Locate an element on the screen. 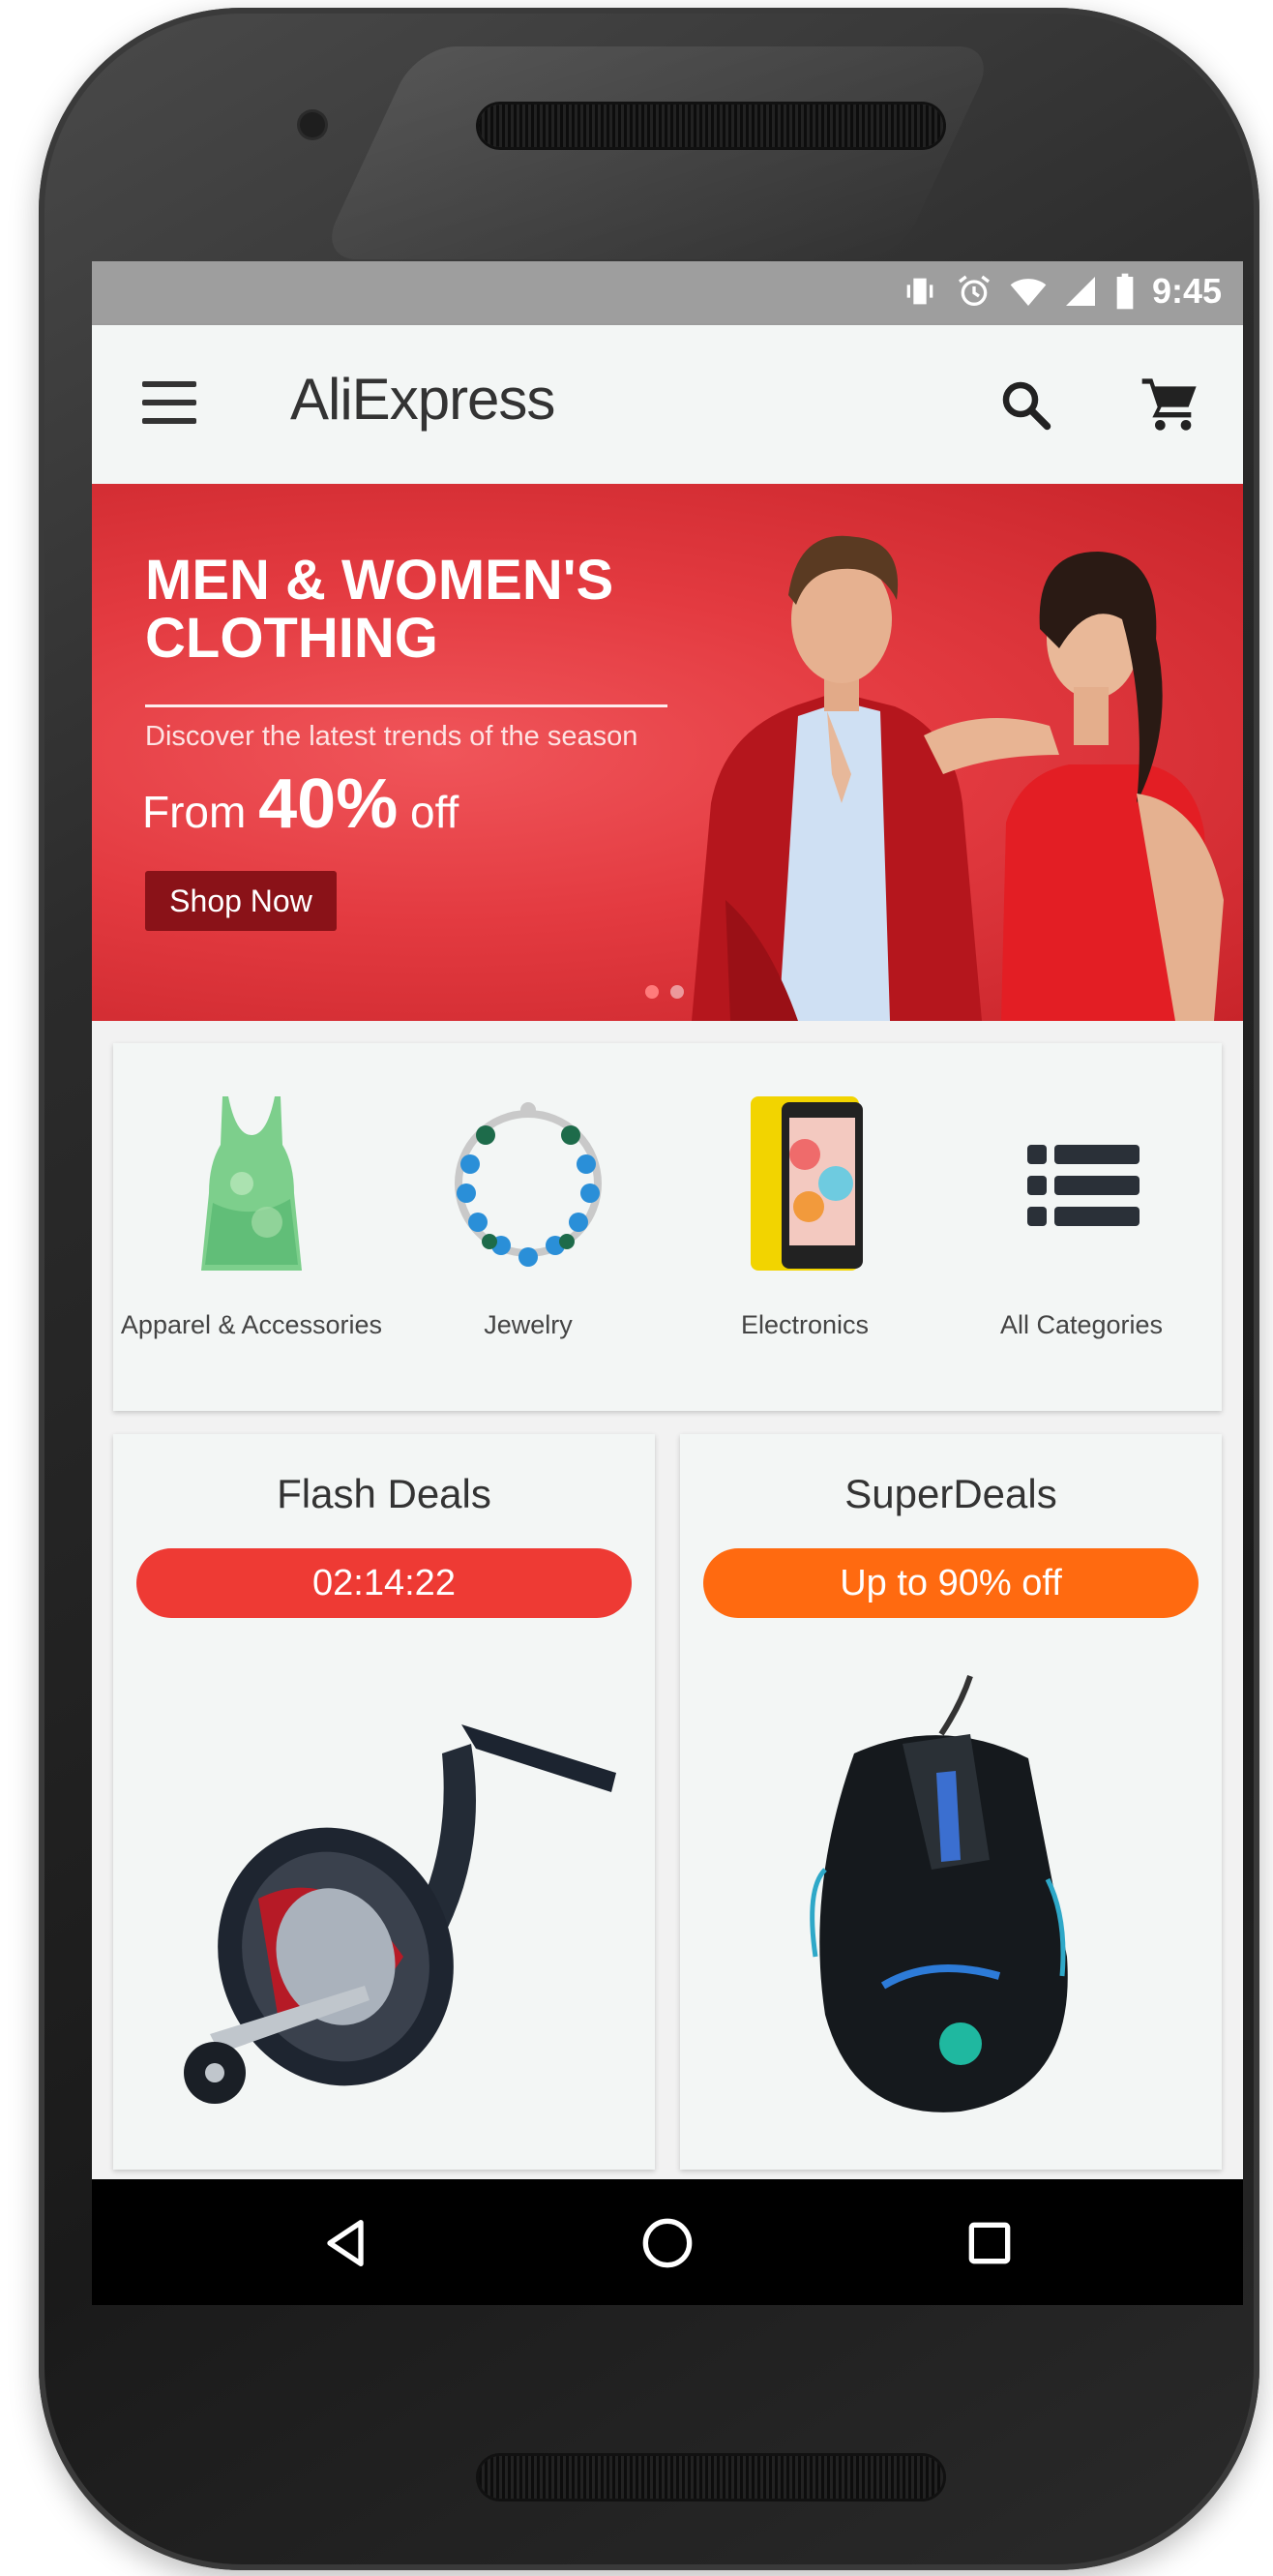 Image resolution: width=1273 pixels, height=2576 pixels. bottom-speaker-grille is located at coordinates (711, 2477).